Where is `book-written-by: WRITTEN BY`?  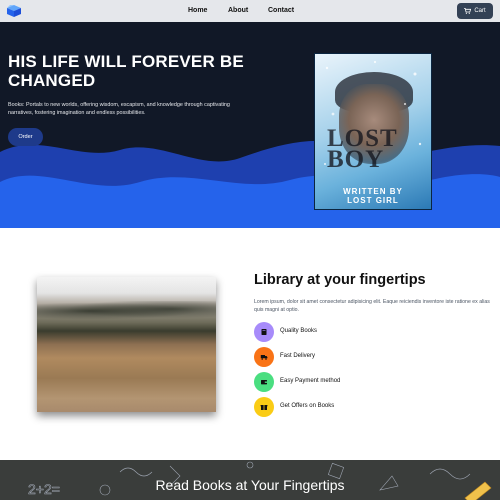 book-written-by: WRITTEN BY is located at coordinates (373, 191).